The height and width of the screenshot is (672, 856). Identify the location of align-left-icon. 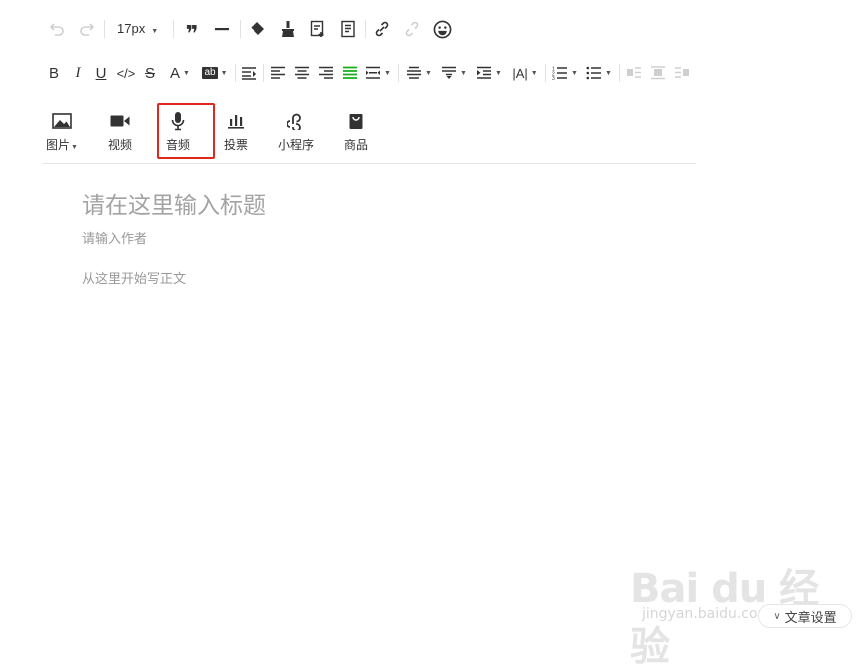
(278, 73).